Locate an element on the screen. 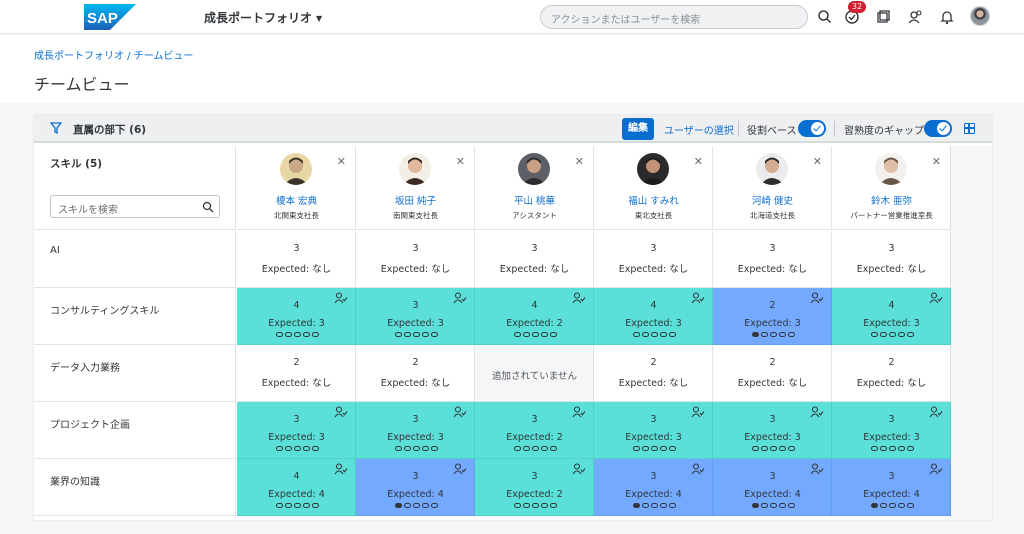 This screenshot has width=1024, height=534. table-settings-icon is located at coordinates (969, 128).